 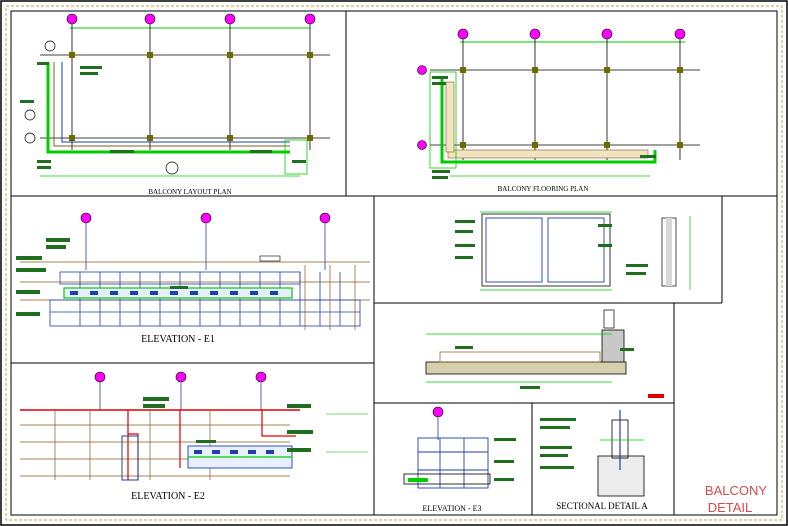 I want to click on view-title-elevation-e1: ELEVATION - E1, so click(x=178, y=339).